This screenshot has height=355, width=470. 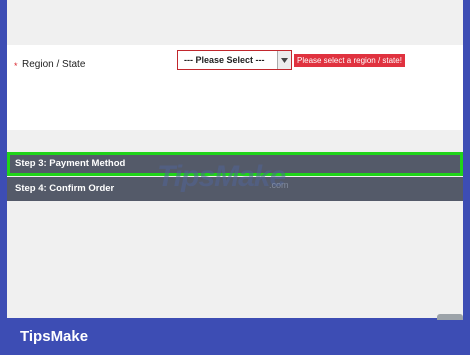 I want to click on brand-footer: TipsMake, so click(x=54, y=336).